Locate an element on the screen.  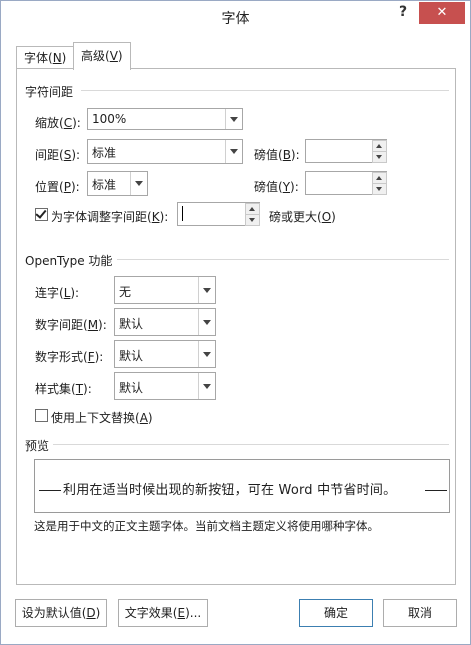
spacing-by-spinner is located at coordinates (346, 151).